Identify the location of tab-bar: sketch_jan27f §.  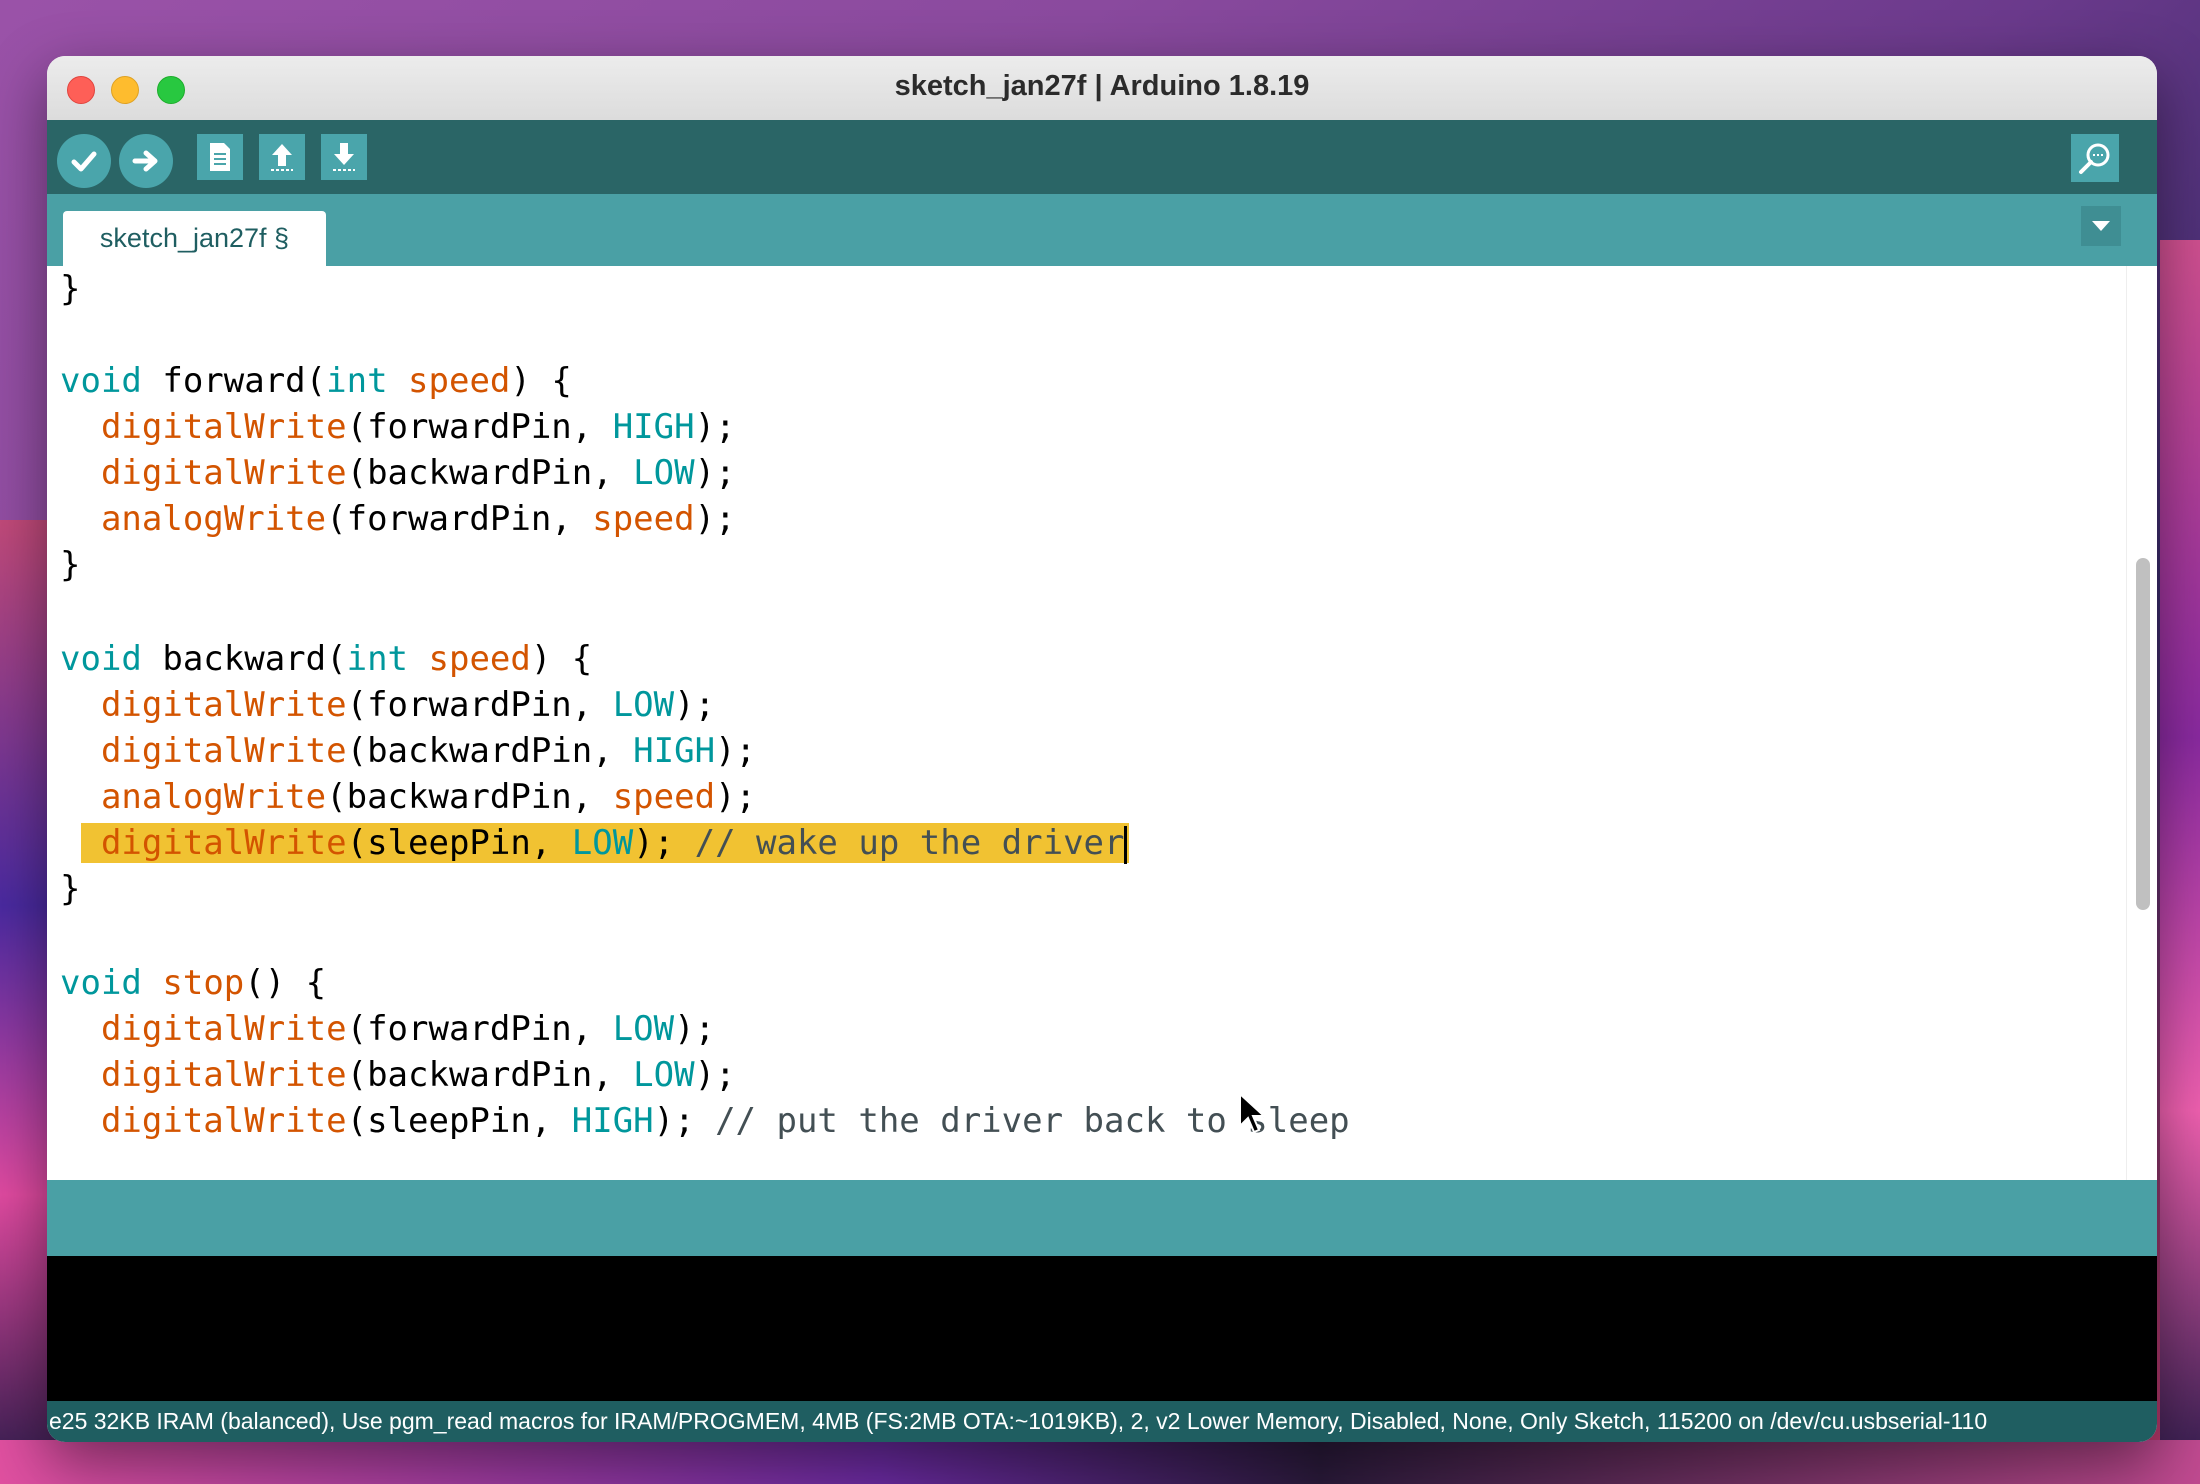
(1102, 230).